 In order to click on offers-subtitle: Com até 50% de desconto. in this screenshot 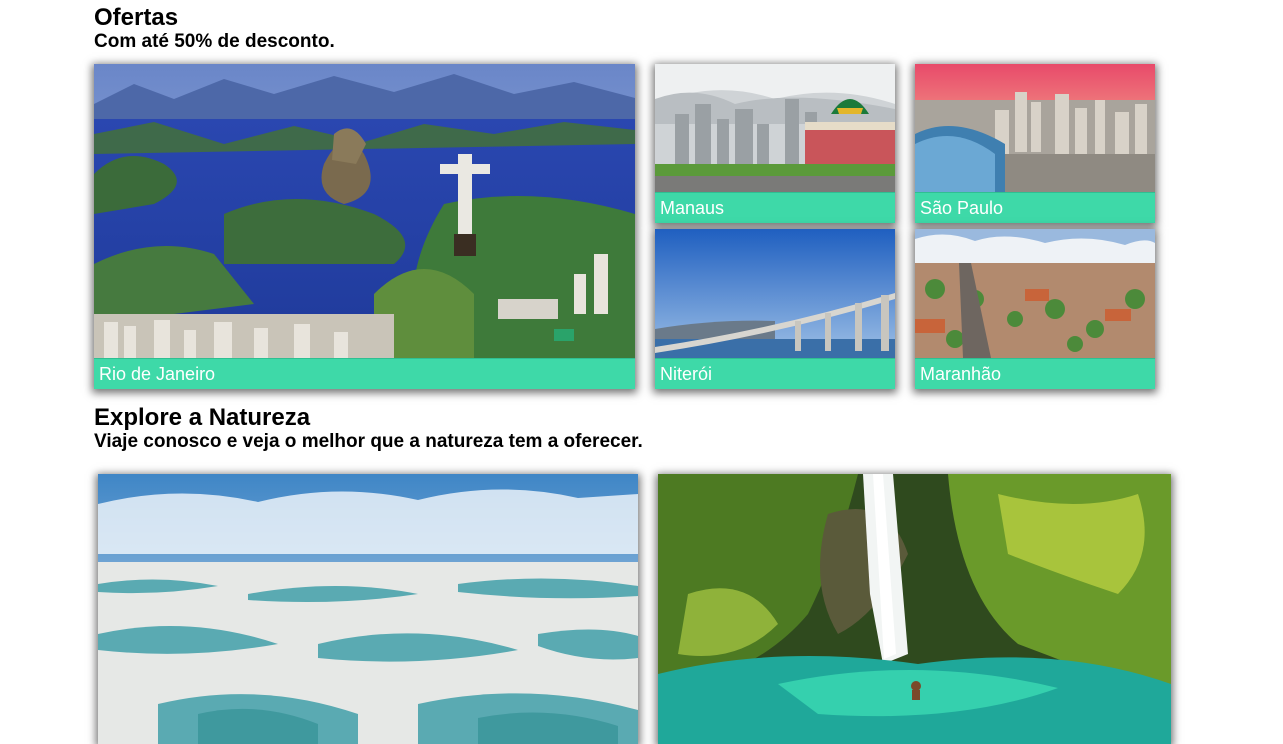, I will do `click(214, 41)`.